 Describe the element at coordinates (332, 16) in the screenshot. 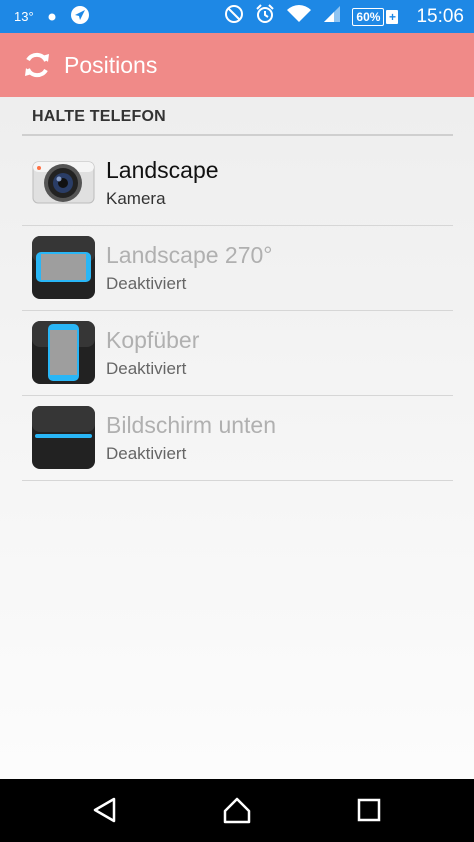

I see `signal-icon` at that location.